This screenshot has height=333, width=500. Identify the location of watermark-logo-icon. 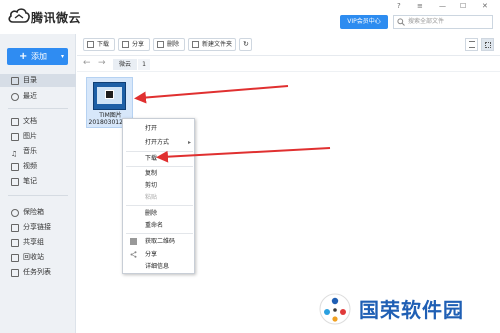
(335, 309).